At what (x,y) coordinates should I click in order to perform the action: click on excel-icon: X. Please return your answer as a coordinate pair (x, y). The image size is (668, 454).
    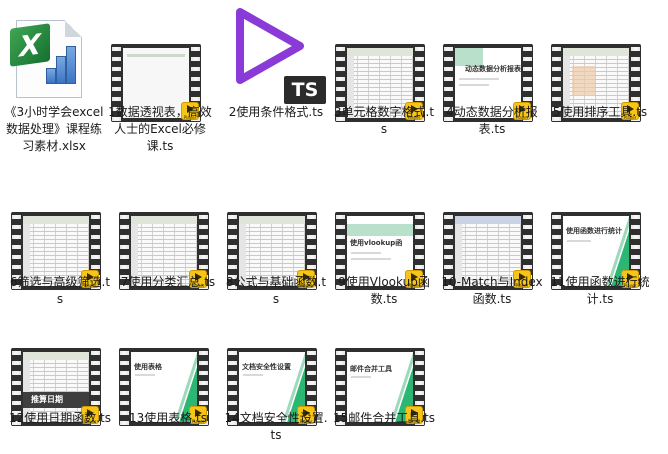
    Looking at the image, I should click on (54, 57).